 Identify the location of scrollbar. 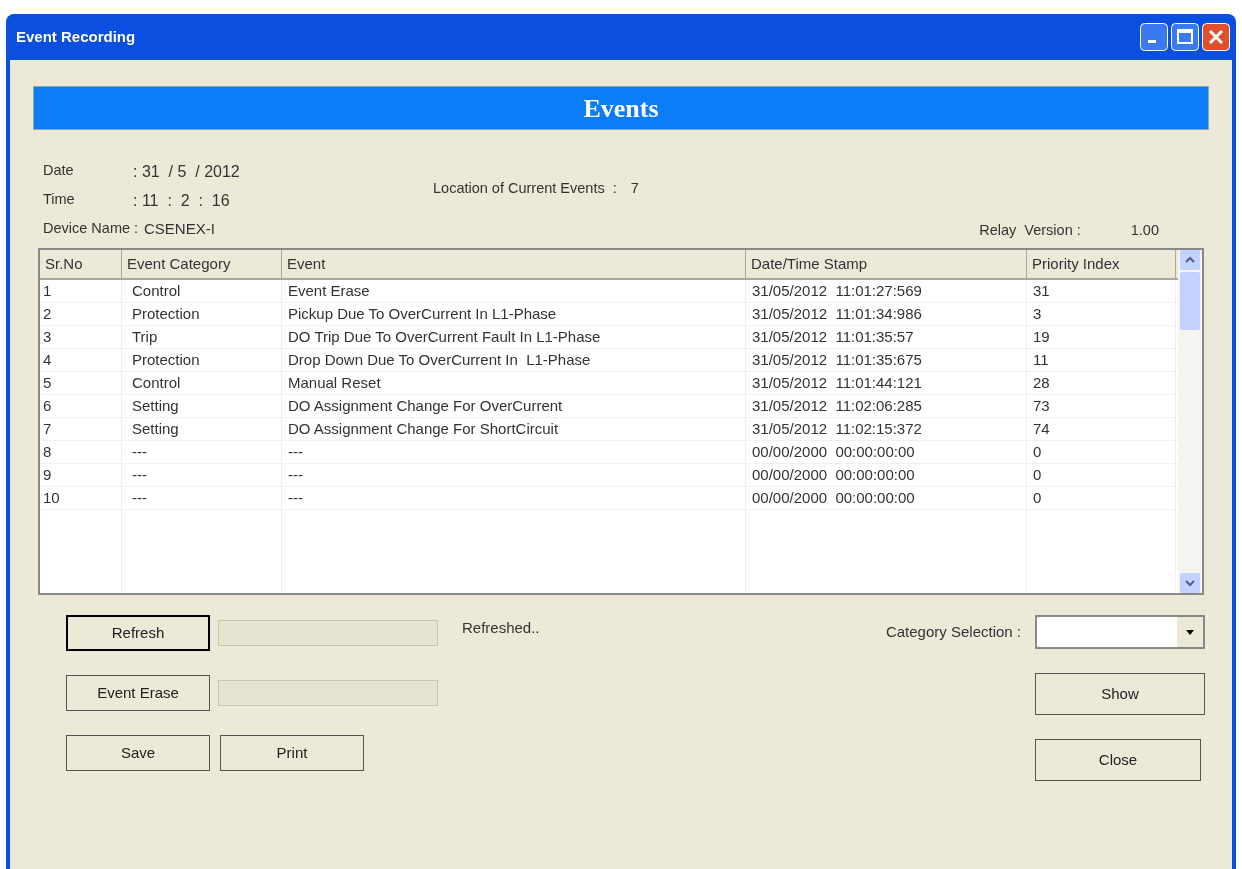
(1190, 421).